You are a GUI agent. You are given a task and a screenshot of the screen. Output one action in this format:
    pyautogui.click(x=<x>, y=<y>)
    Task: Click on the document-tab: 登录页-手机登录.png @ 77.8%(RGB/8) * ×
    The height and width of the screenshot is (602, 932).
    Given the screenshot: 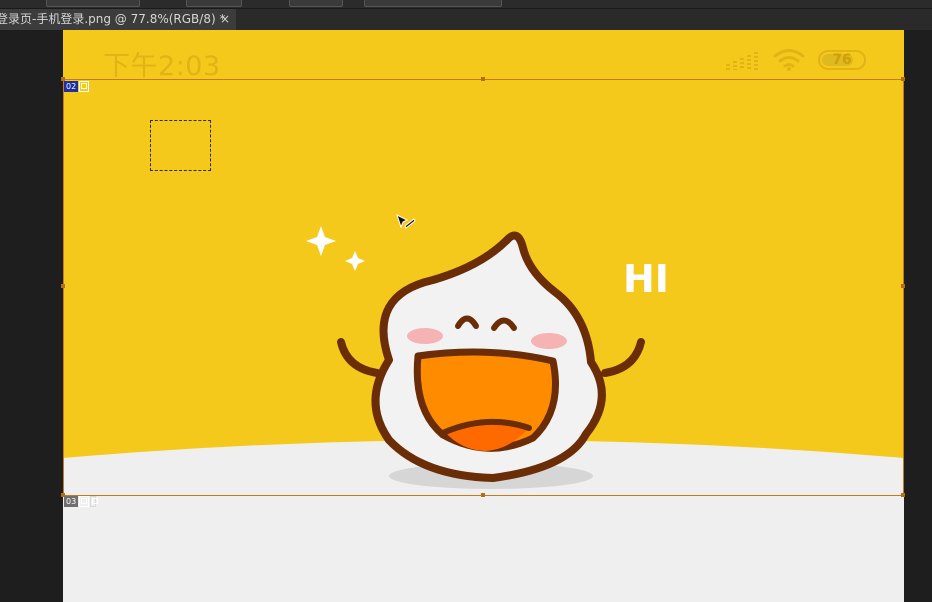 What is the action you would take?
    pyautogui.click(x=118, y=19)
    